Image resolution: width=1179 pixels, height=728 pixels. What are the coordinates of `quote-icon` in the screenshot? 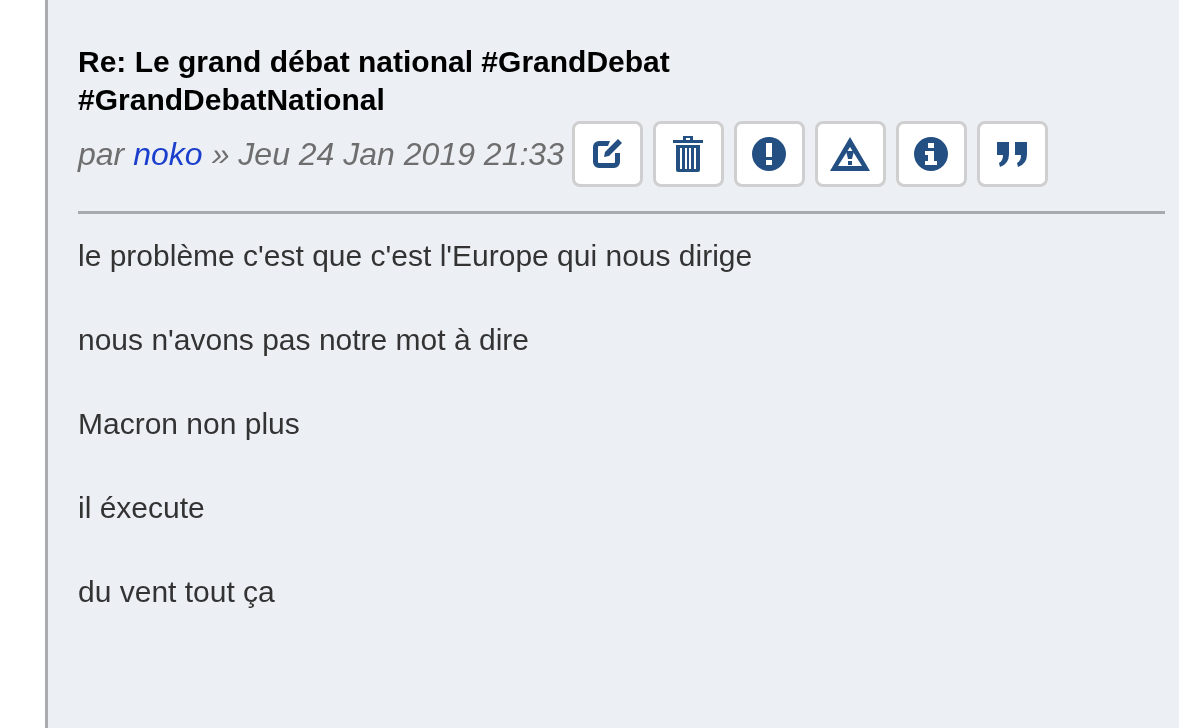 It's located at (1012, 154).